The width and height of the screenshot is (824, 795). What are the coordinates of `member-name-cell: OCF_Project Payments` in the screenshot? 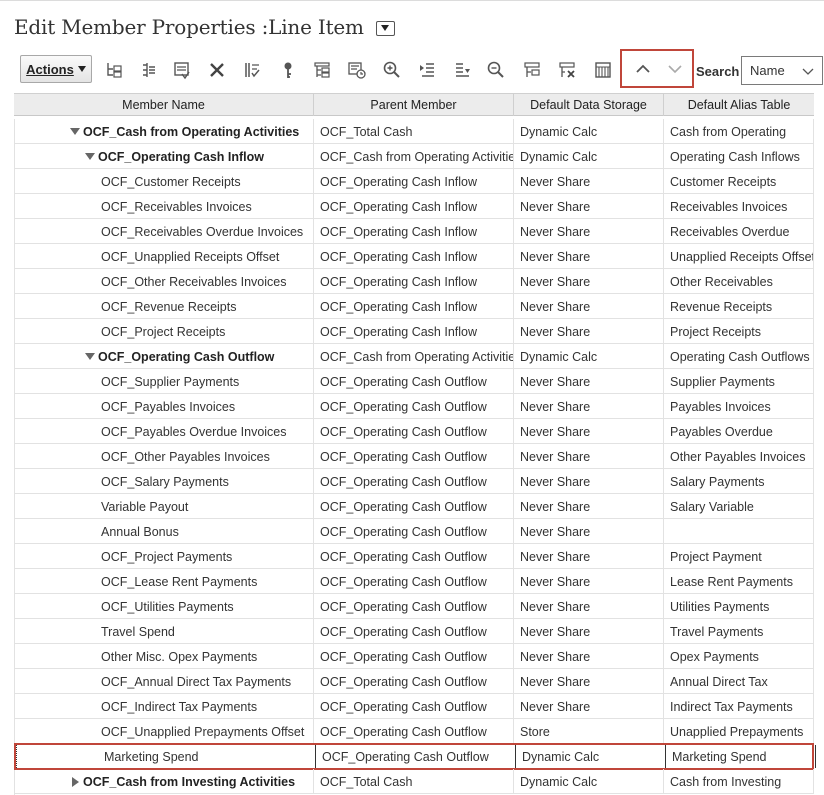 It's located at (164, 556).